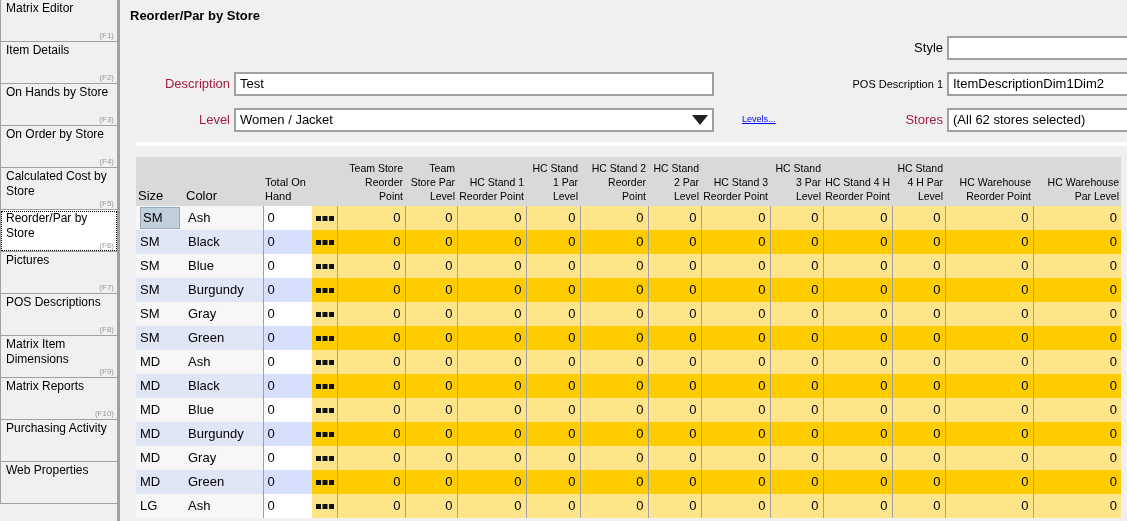 The image size is (1127, 521). Describe the element at coordinates (149, 506) in the screenshot. I see `table-cell: LG` at that location.